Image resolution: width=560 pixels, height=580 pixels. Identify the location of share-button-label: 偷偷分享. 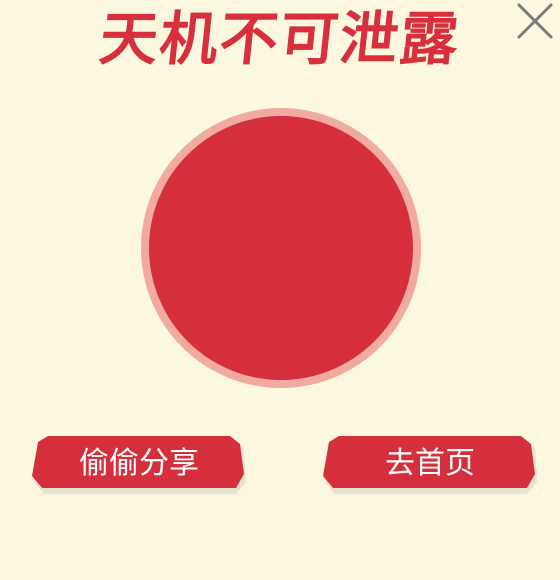
(139, 463).